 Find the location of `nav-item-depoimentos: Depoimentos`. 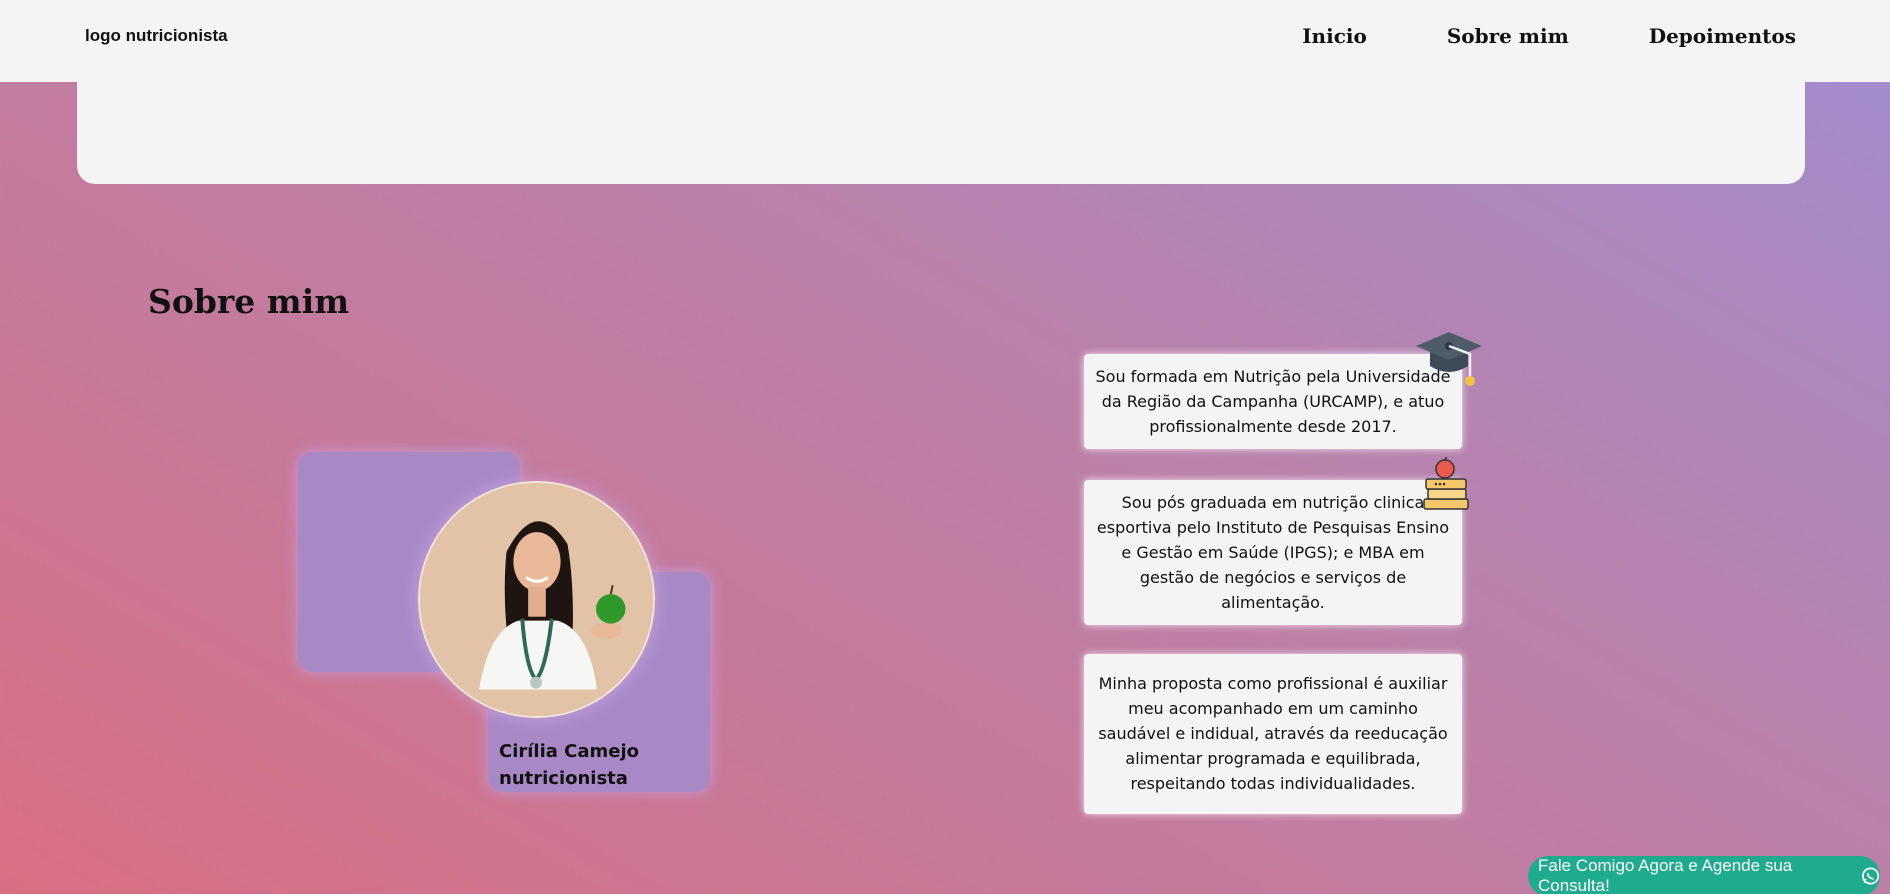

nav-item-depoimentos: Depoimentos is located at coordinates (1722, 36).